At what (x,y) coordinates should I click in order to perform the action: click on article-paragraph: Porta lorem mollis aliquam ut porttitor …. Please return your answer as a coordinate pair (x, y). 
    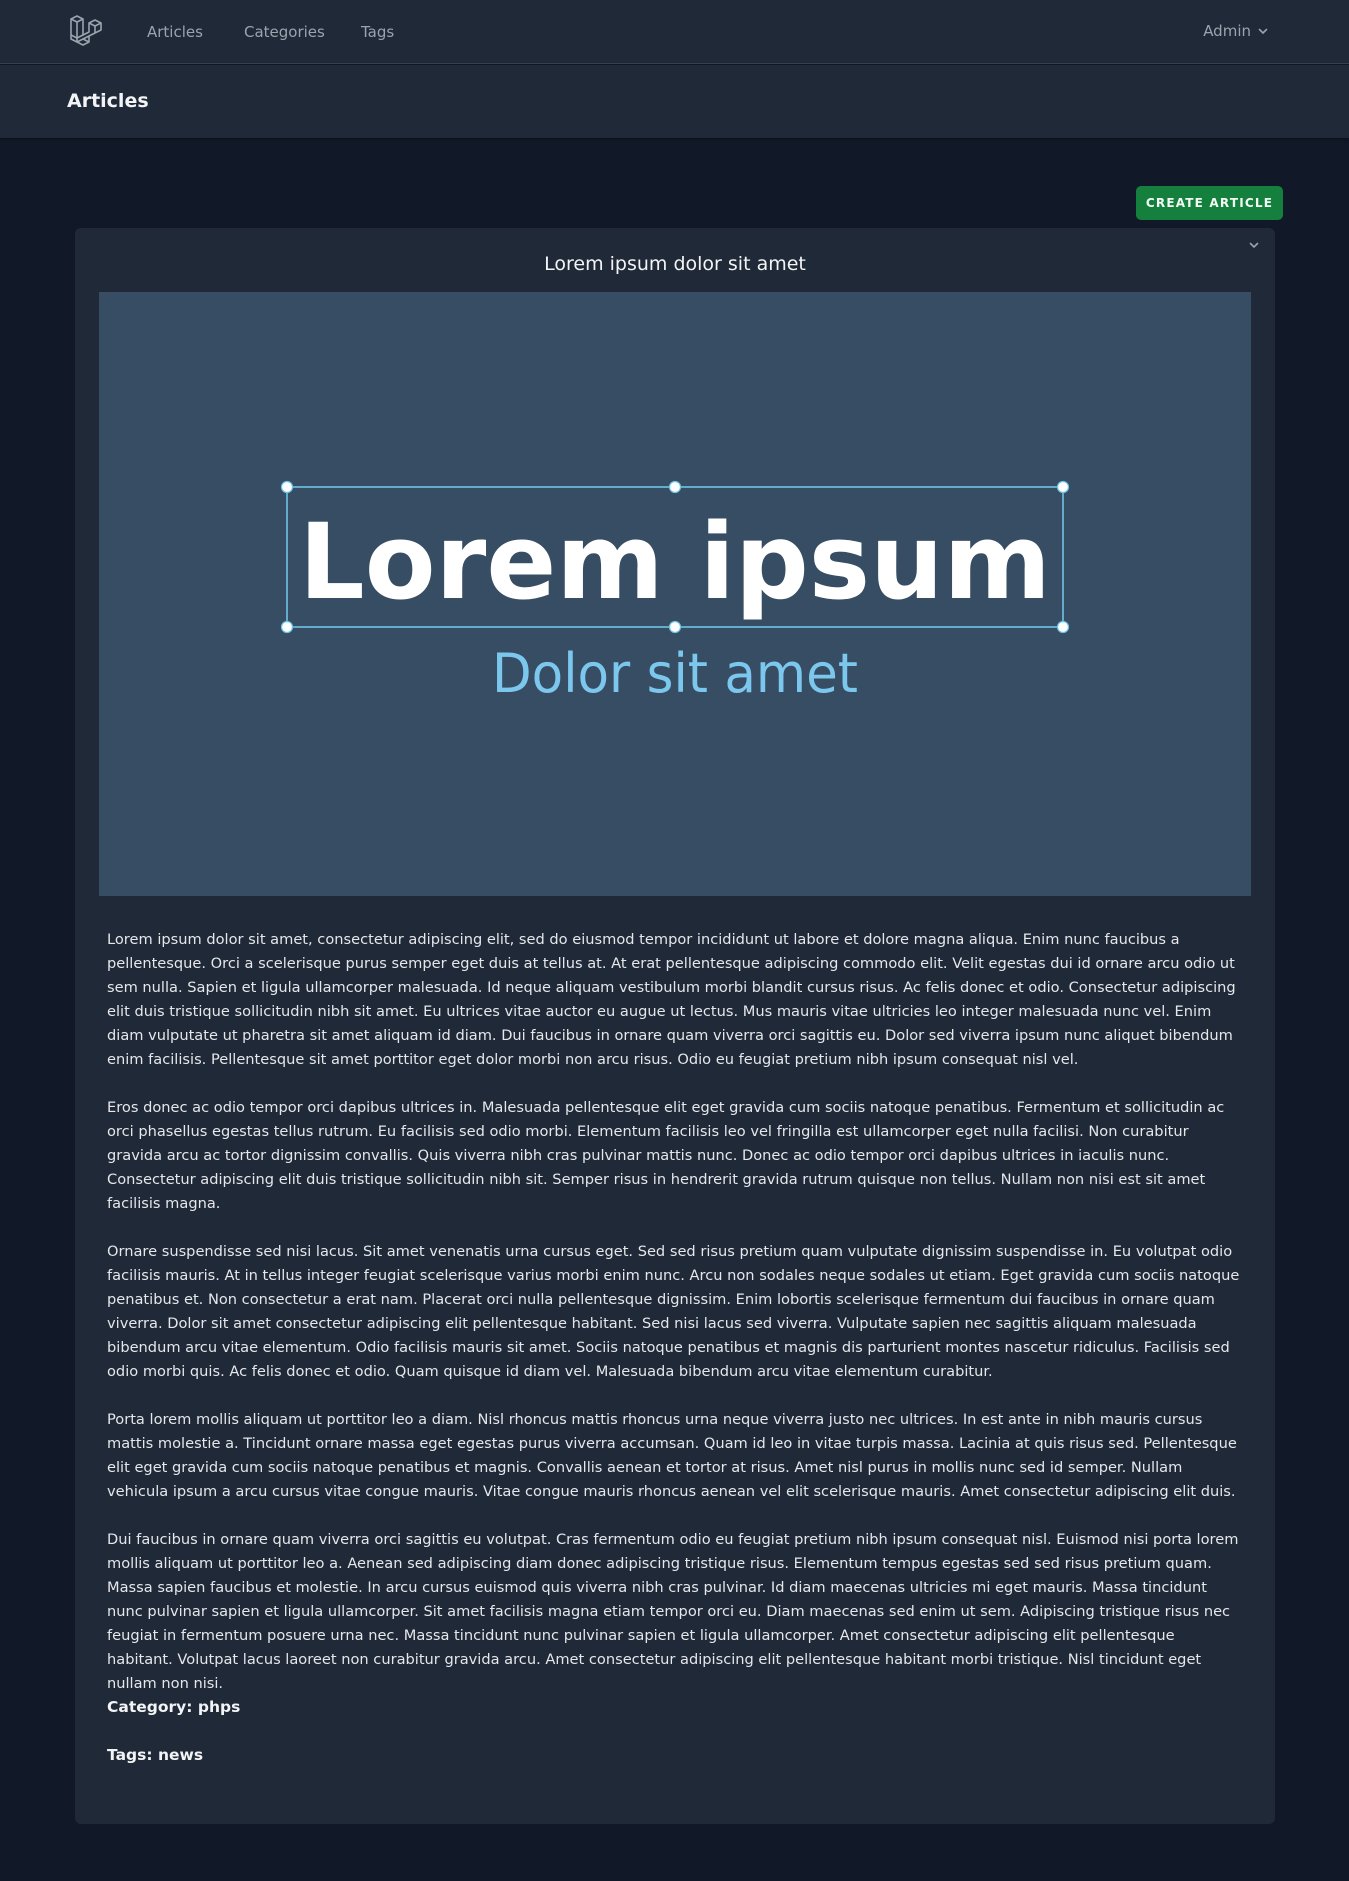
    Looking at the image, I should click on (672, 1455).